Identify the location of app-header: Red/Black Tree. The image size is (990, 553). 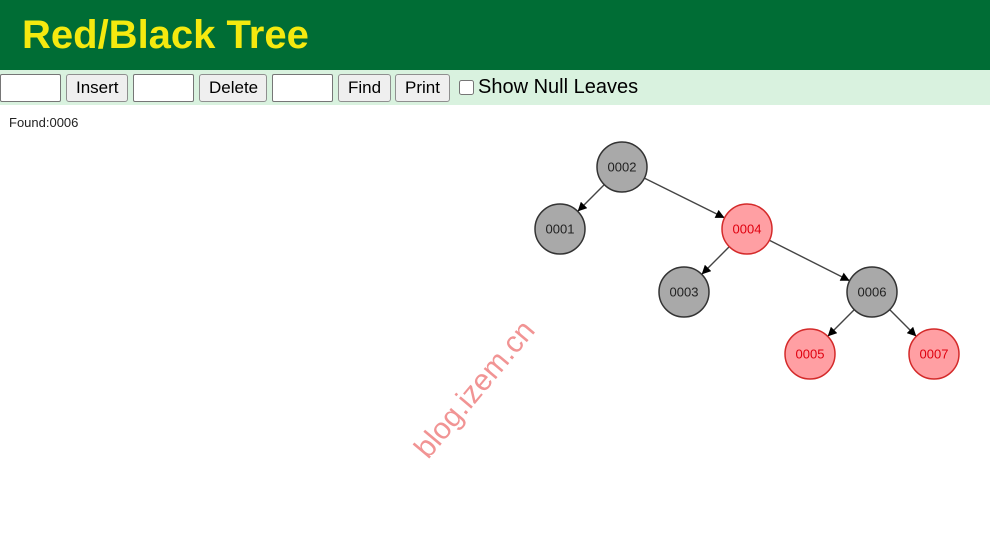
(495, 35).